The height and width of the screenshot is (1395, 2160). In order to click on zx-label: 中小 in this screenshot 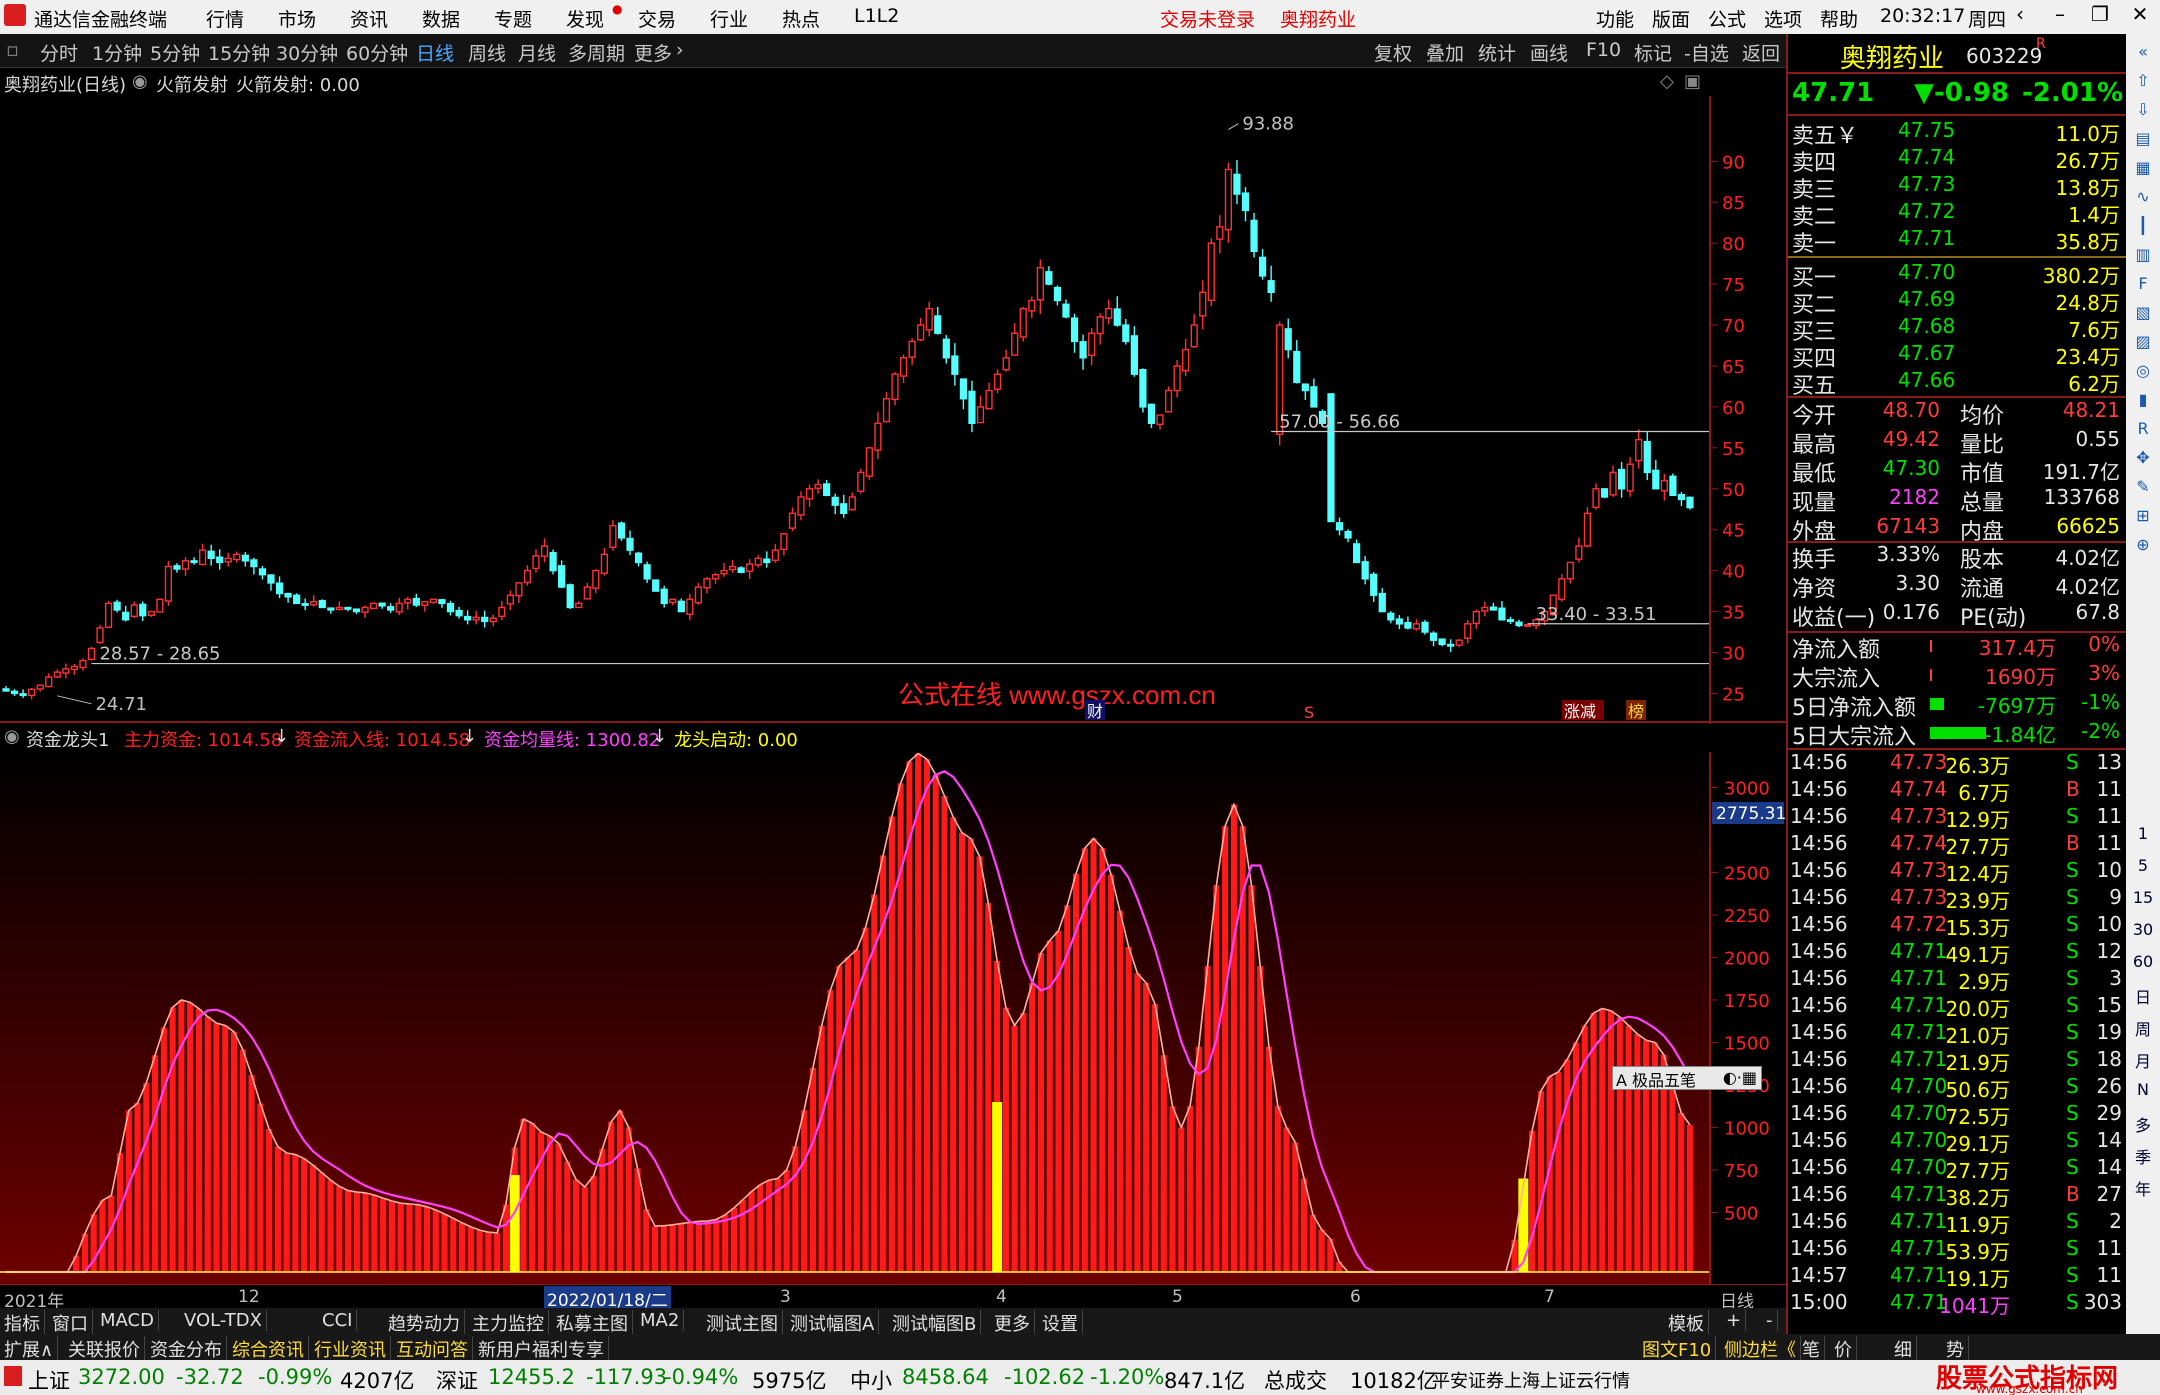, I will do `click(871, 1380)`.